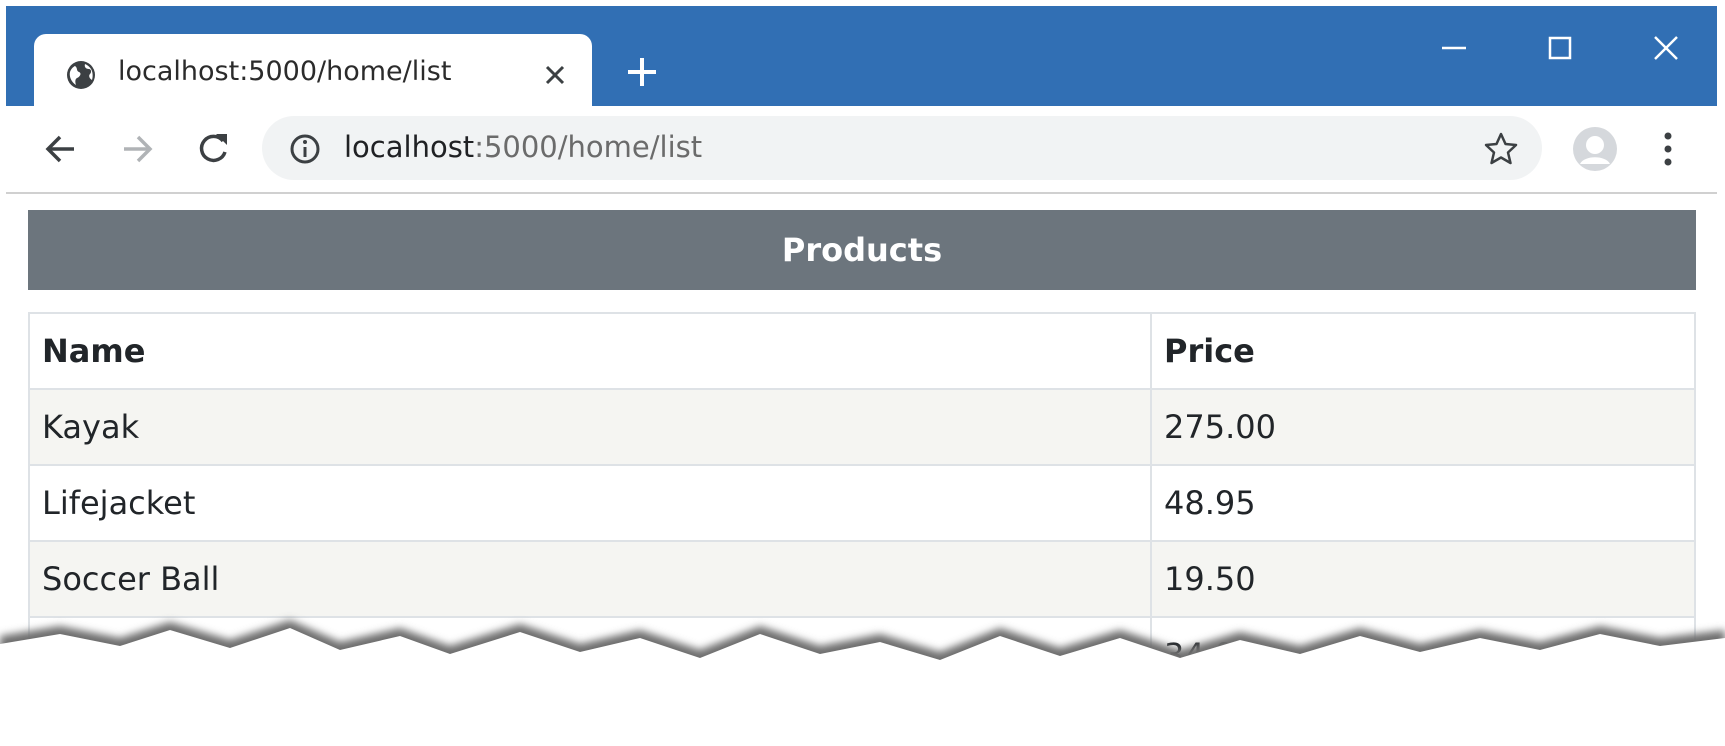 The height and width of the screenshot is (746, 1725). Describe the element at coordinates (61, 149) in the screenshot. I see `arrow-left-icon` at that location.